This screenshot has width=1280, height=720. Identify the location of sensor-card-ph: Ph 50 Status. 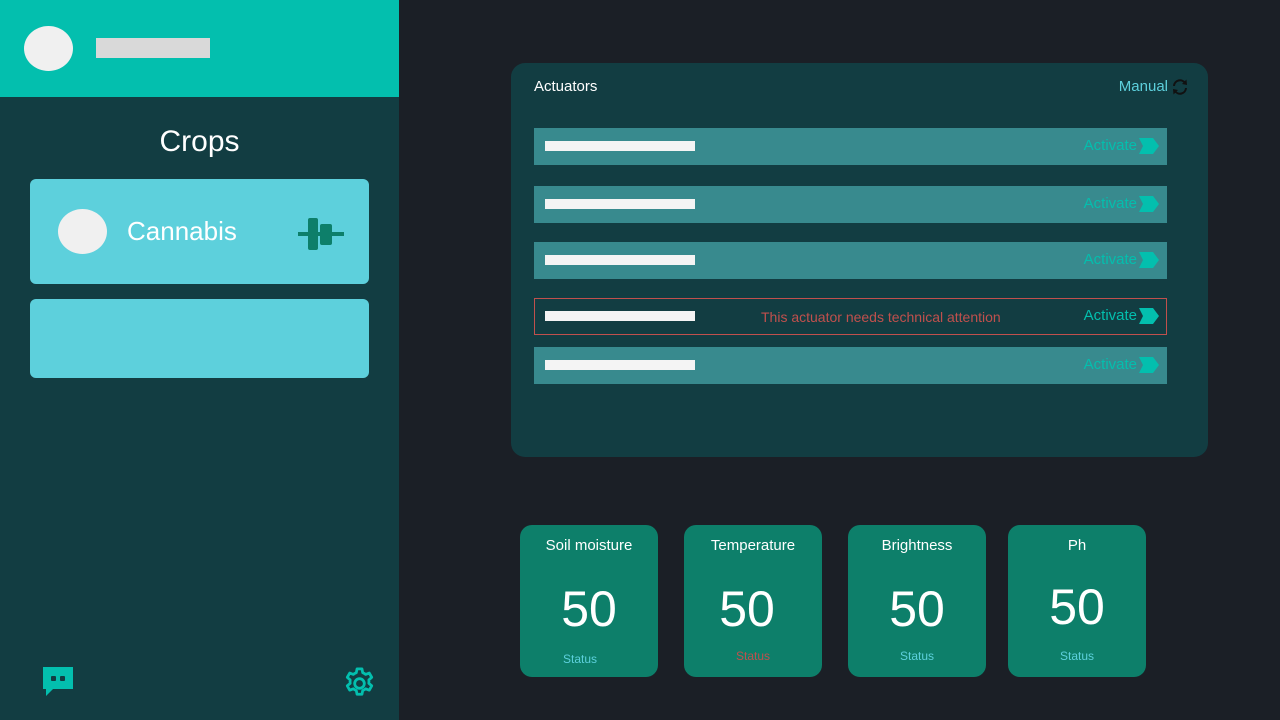
(1077, 601).